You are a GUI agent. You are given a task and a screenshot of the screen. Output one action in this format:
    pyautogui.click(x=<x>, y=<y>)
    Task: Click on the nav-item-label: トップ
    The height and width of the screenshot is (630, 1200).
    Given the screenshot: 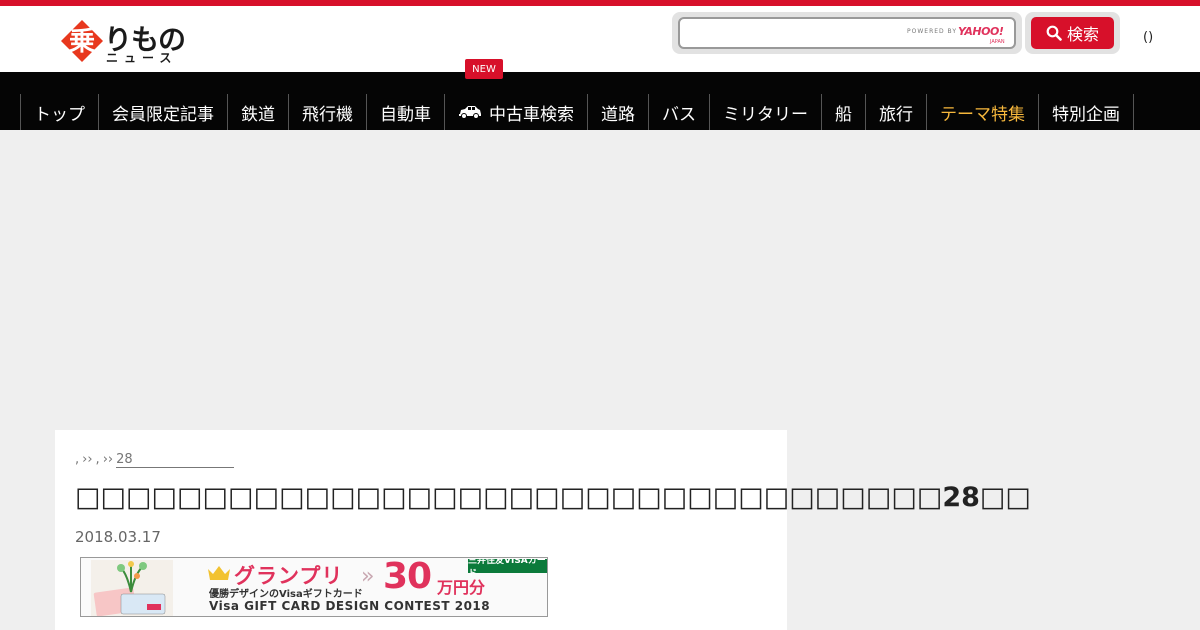 What is the action you would take?
    pyautogui.click(x=59, y=114)
    